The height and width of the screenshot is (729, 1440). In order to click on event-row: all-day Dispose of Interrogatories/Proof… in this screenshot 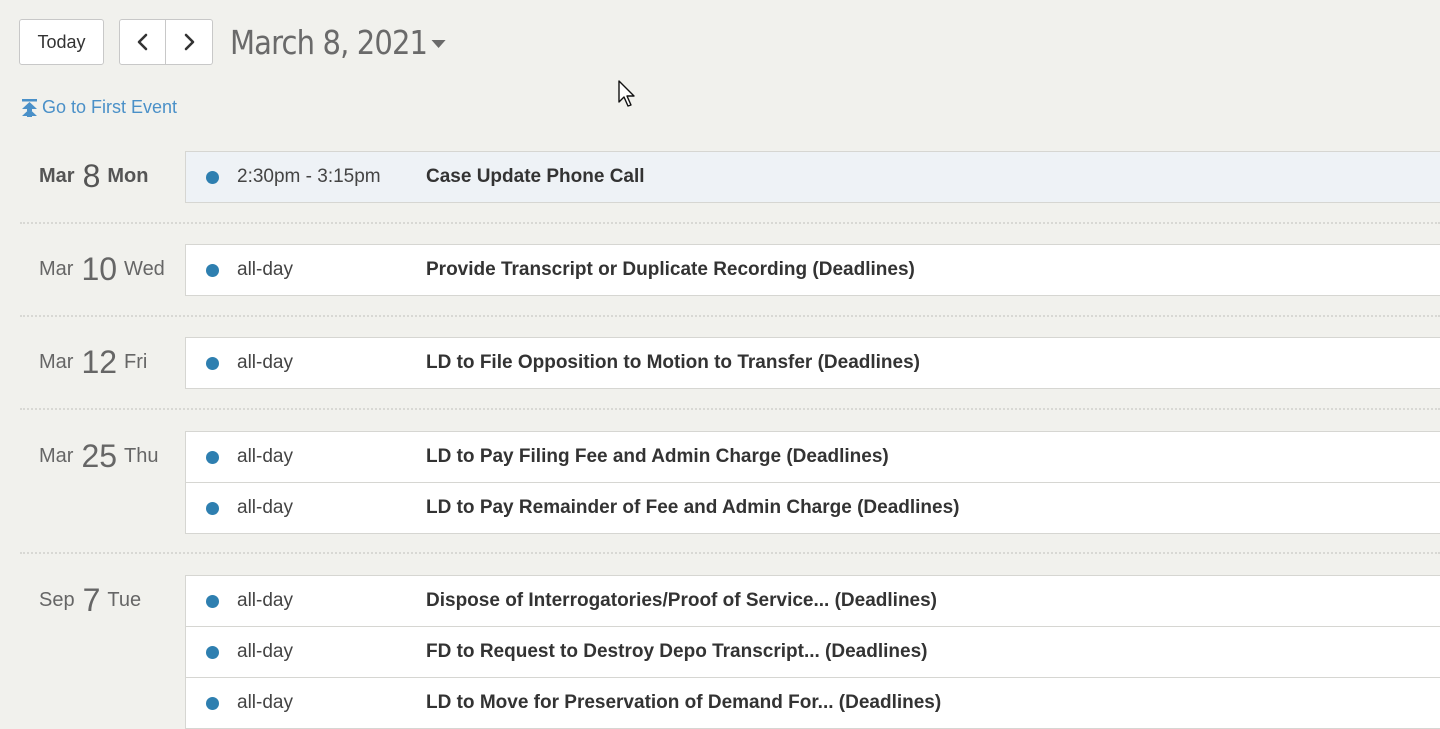, I will do `click(813, 601)`.